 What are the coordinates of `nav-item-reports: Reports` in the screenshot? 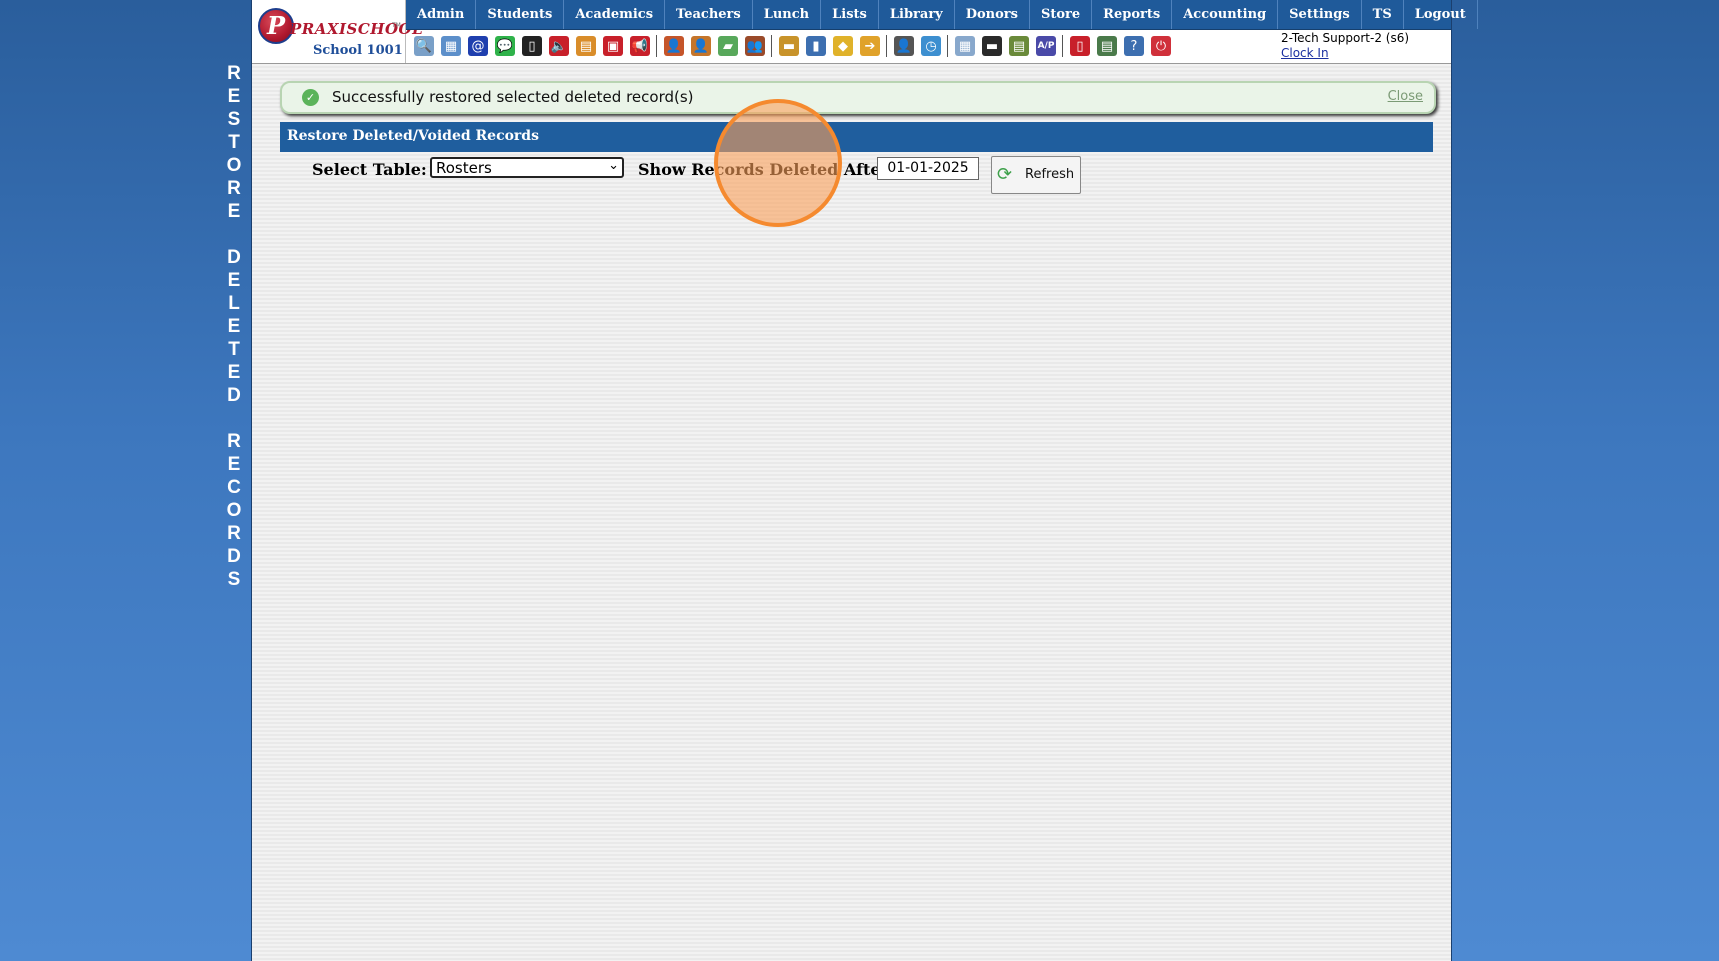 It's located at (1132, 14).